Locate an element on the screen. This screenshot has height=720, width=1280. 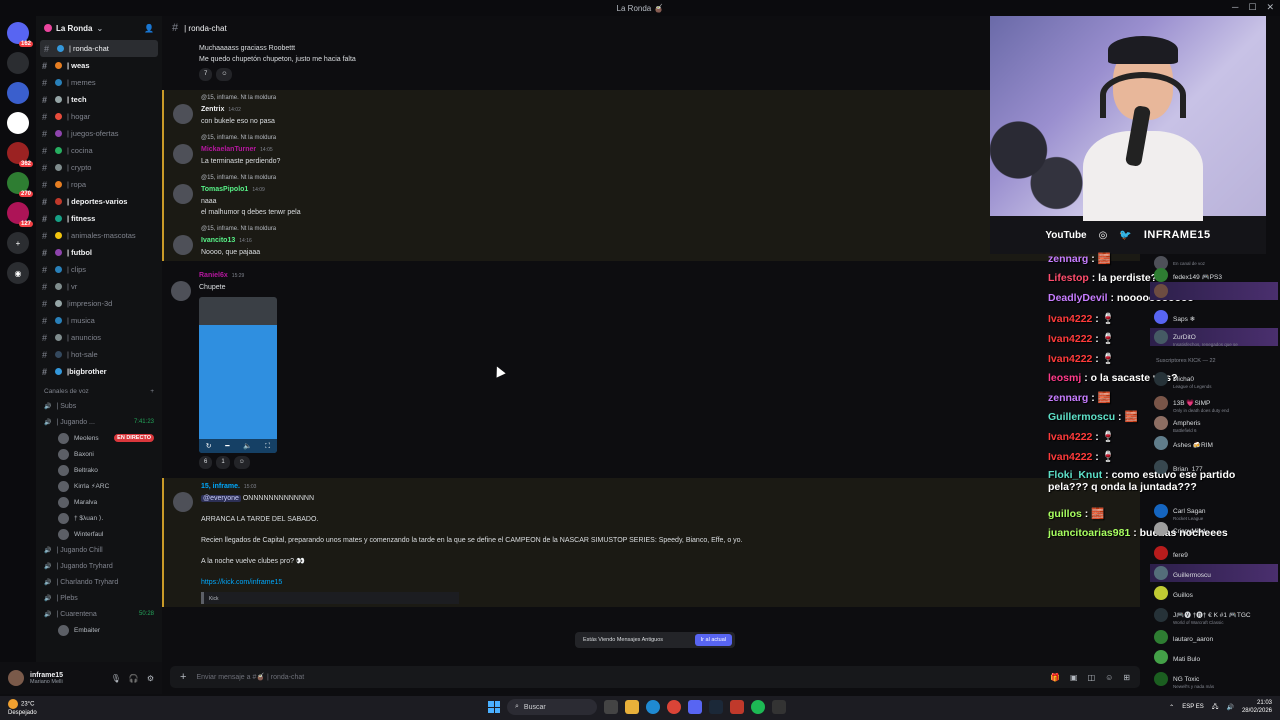
channel-item: # | musica is located at coordinates (99, 320).